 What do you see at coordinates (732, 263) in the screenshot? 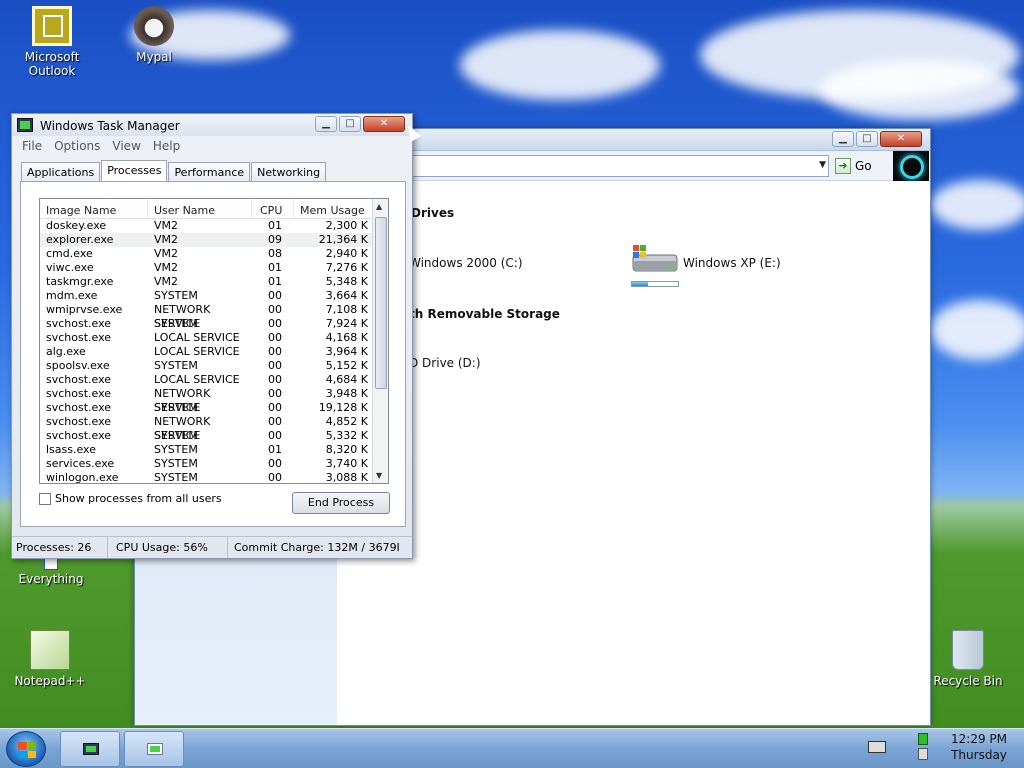
I see `drive-e: Windows XP (E:)` at bounding box center [732, 263].